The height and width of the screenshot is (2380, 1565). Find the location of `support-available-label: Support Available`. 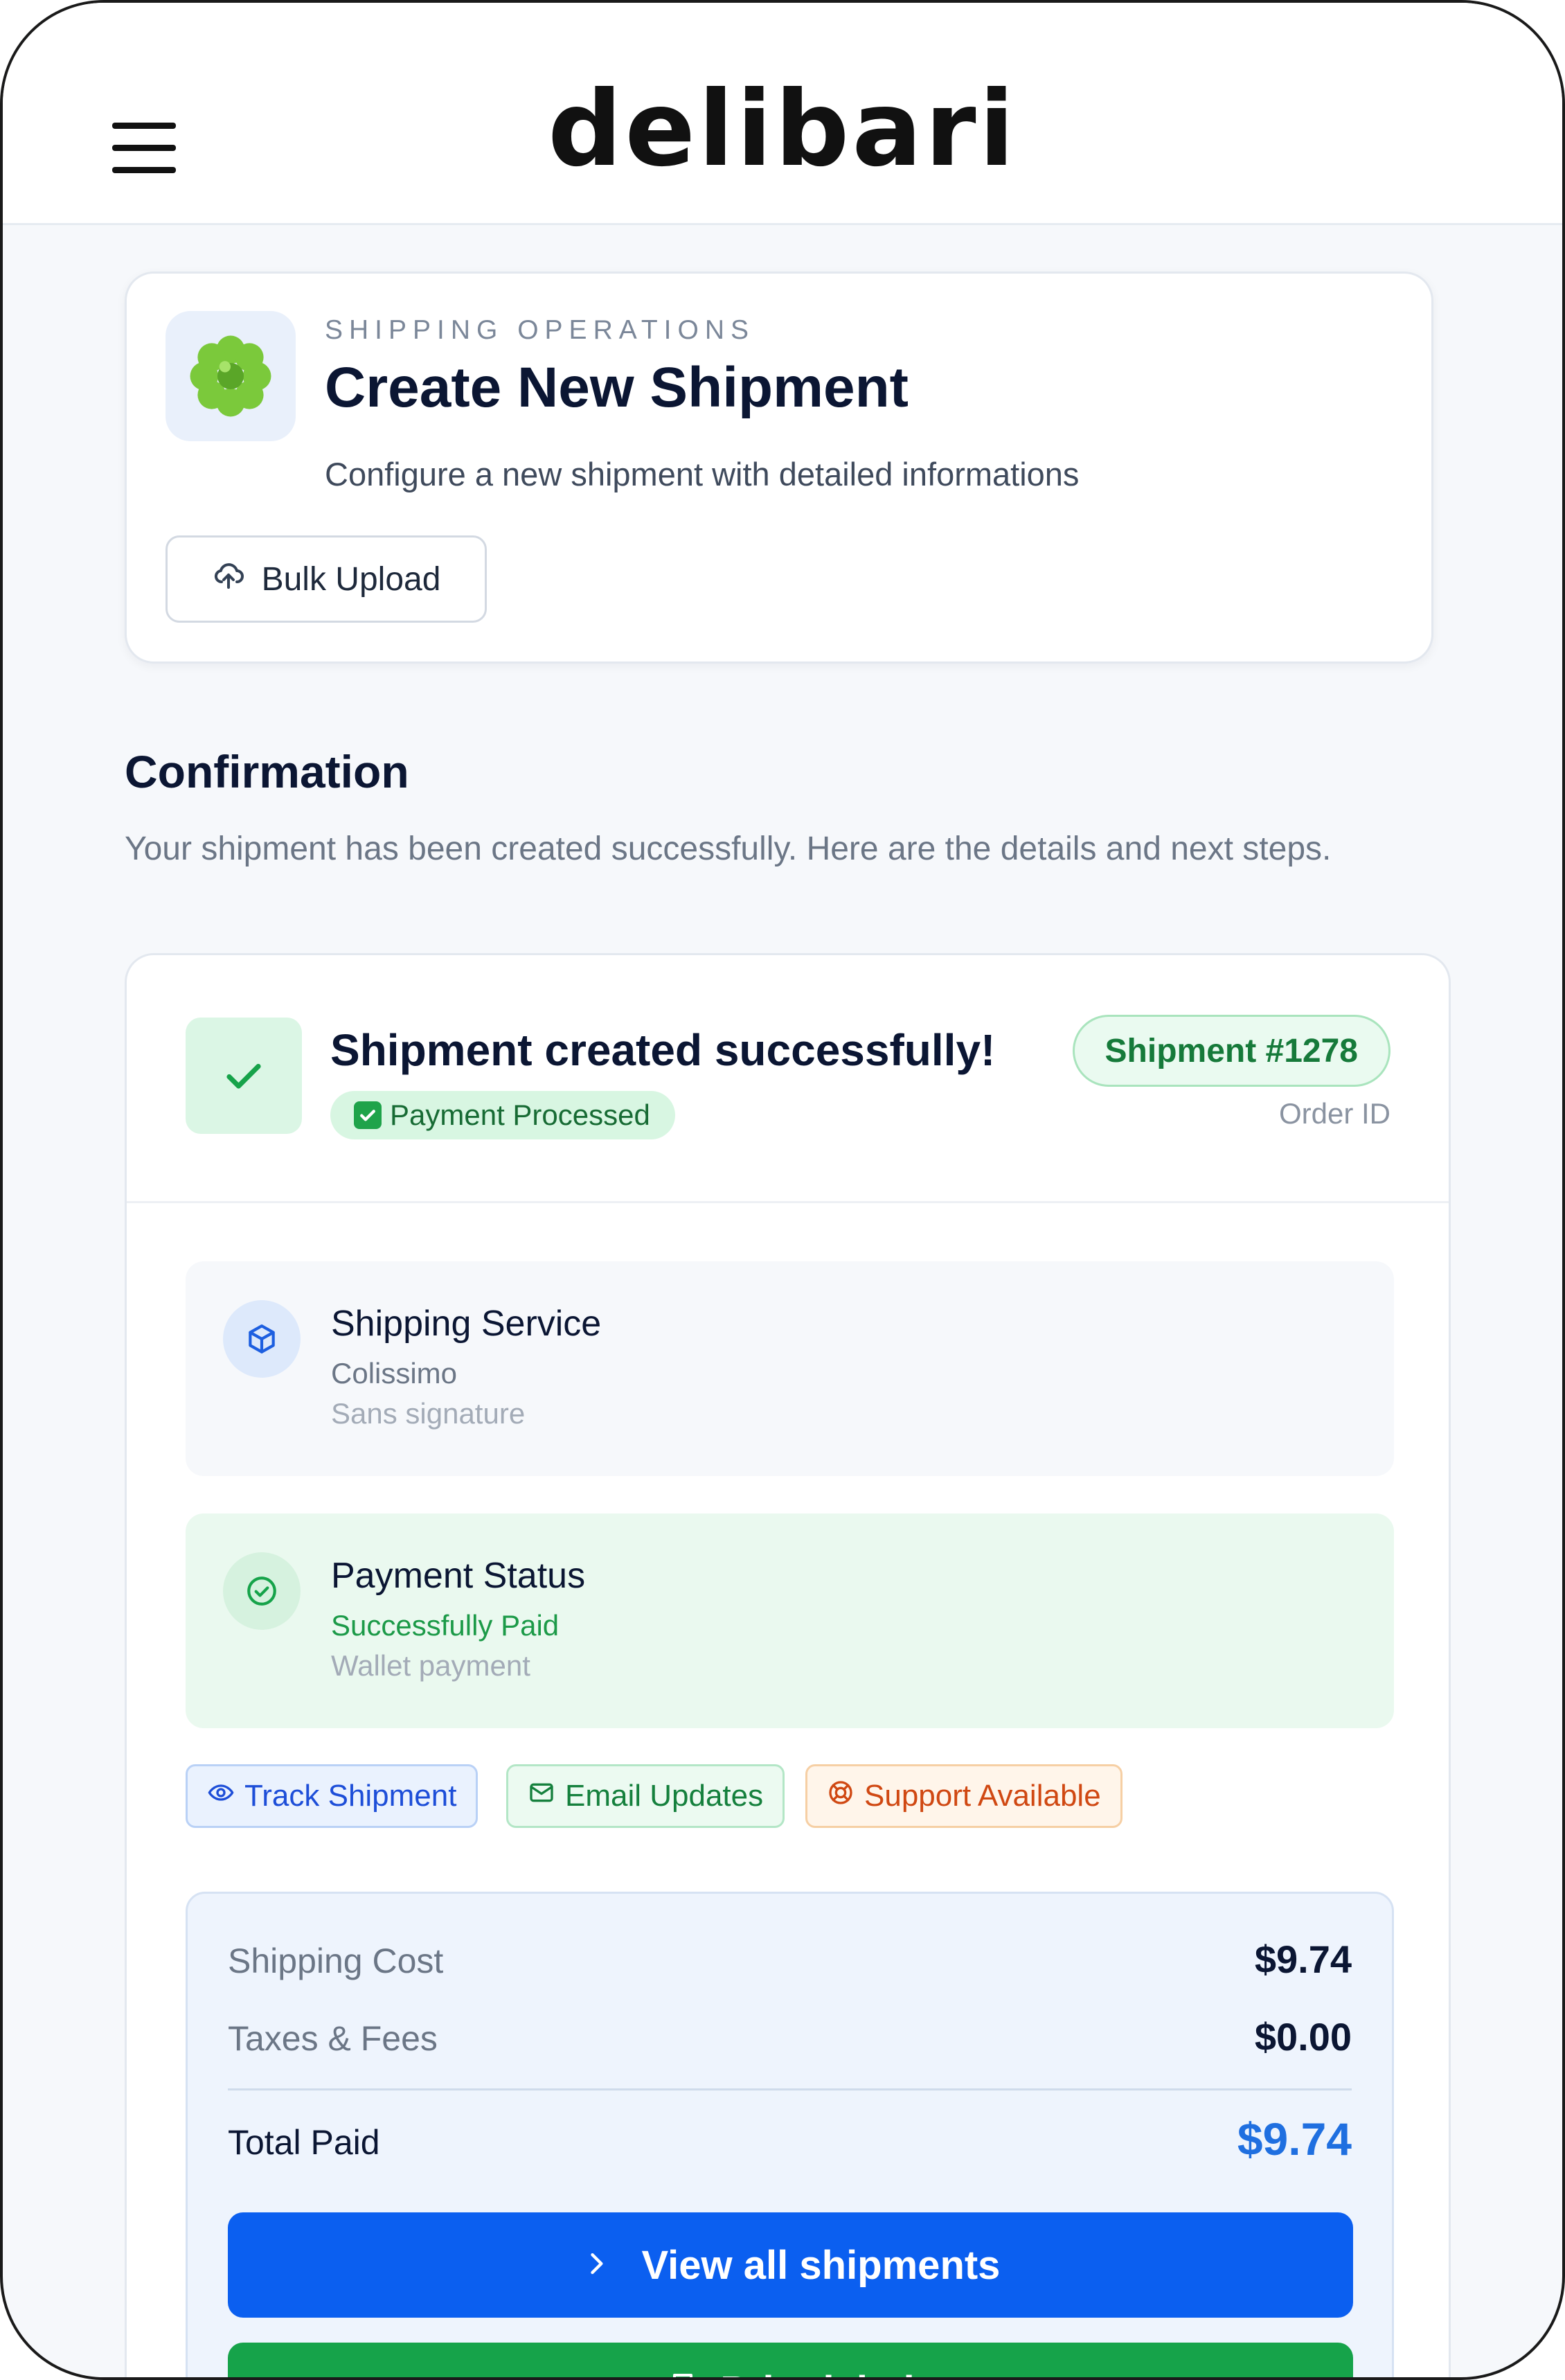

support-available-label: Support Available is located at coordinates (983, 1796).